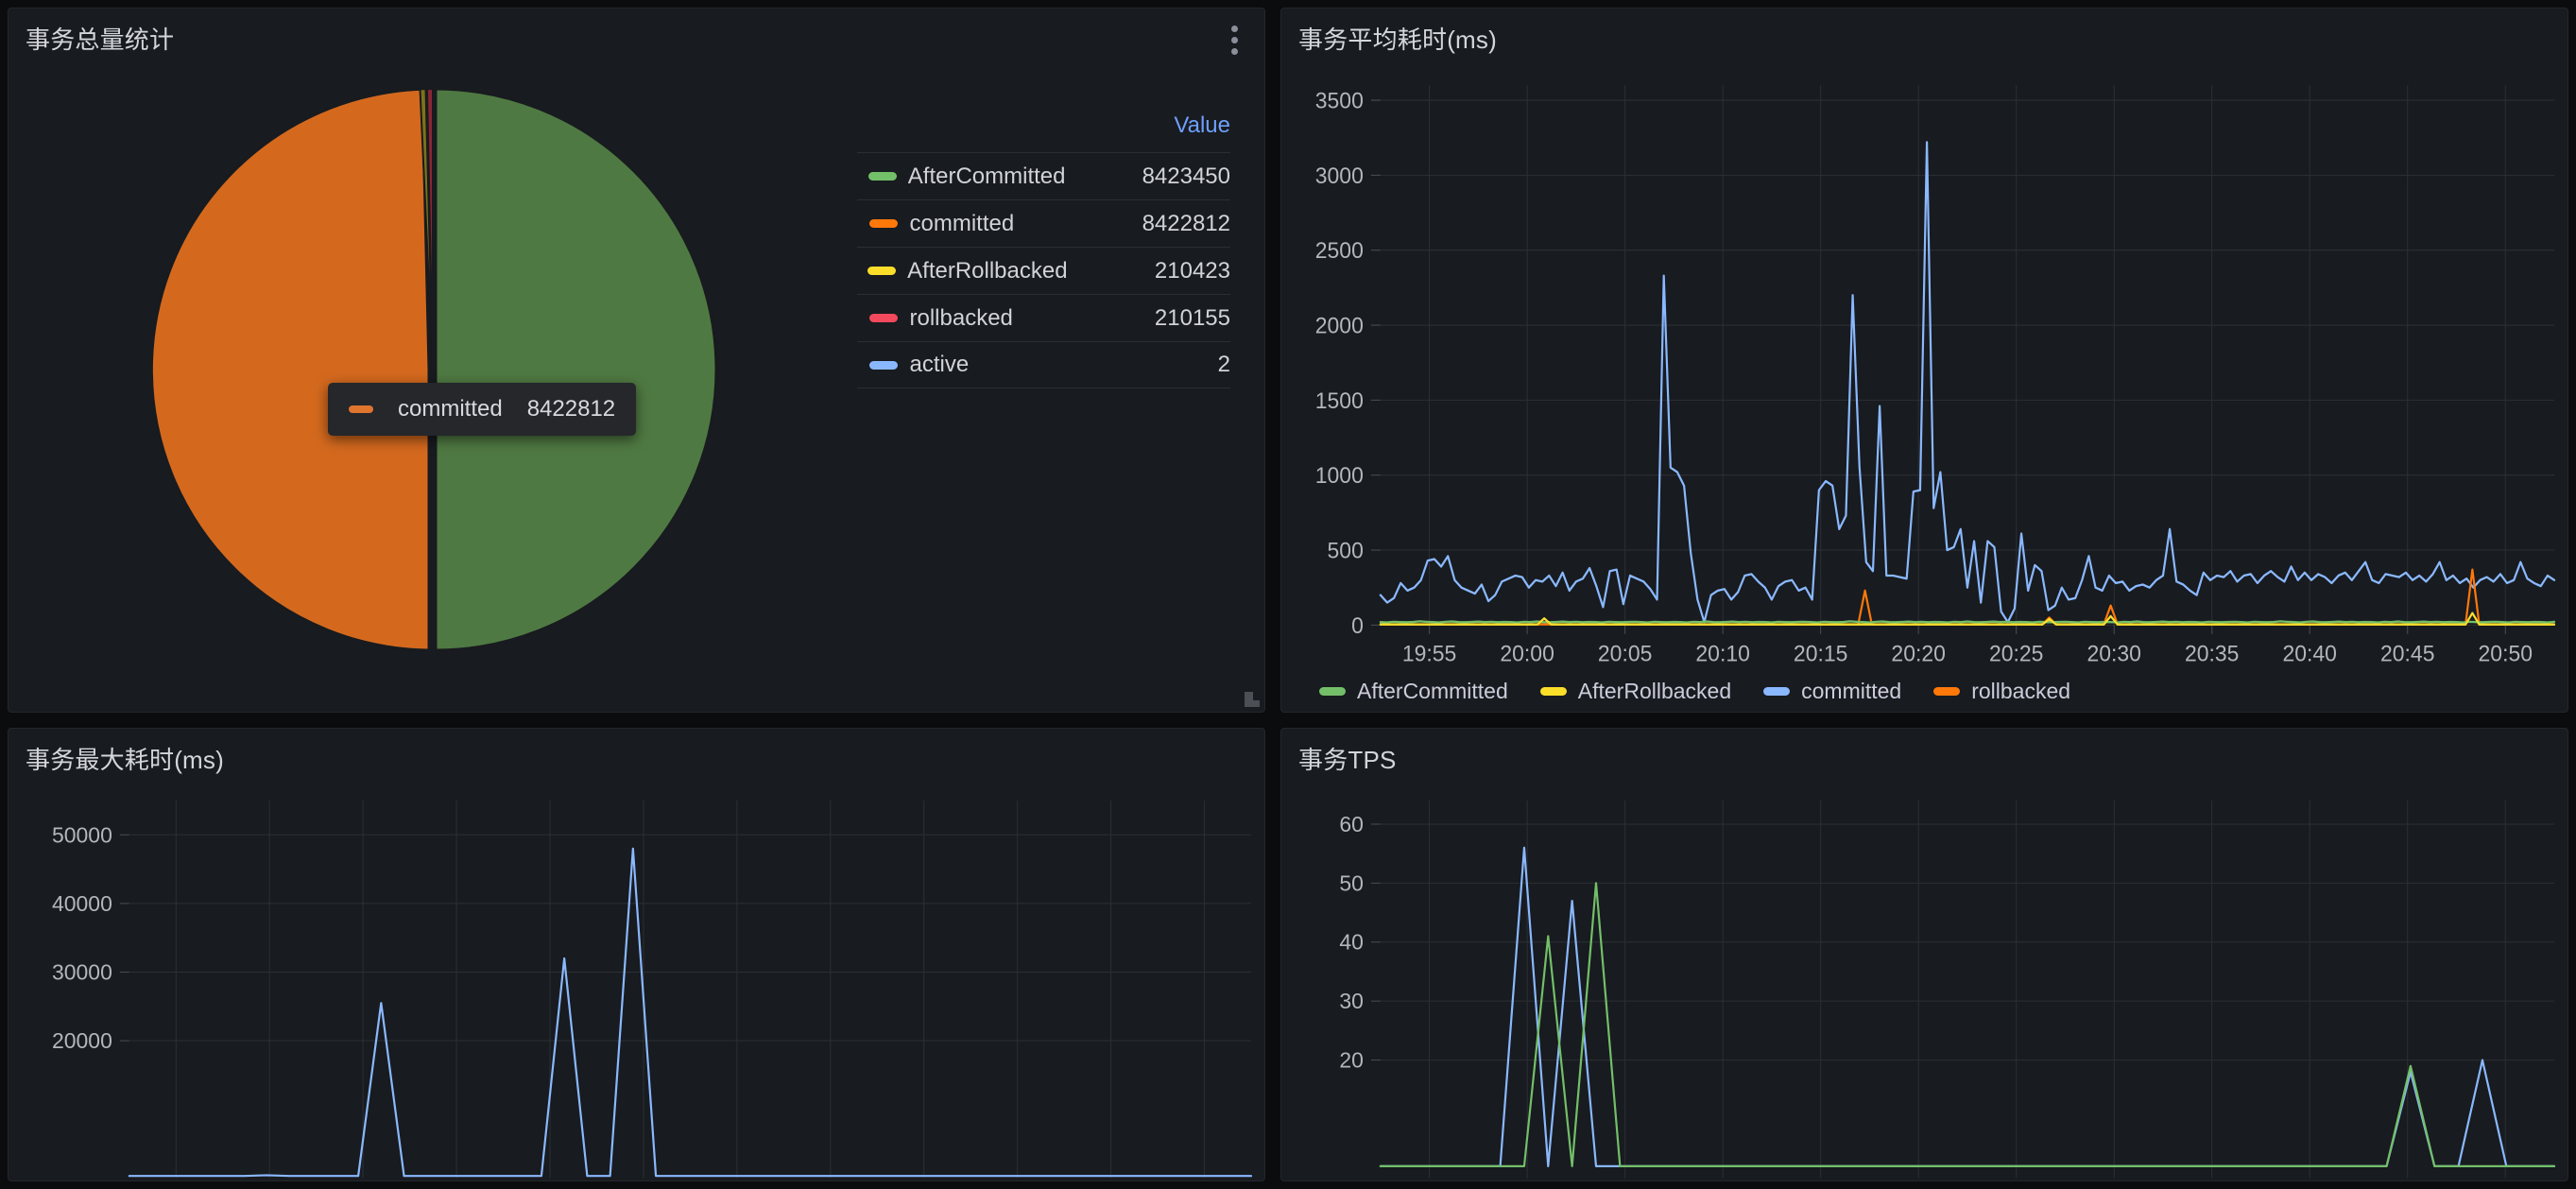 The image size is (2576, 1189). Describe the element at coordinates (82, 973) in the screenshot. I see `y-axis-tick-label: 30000` at that location.